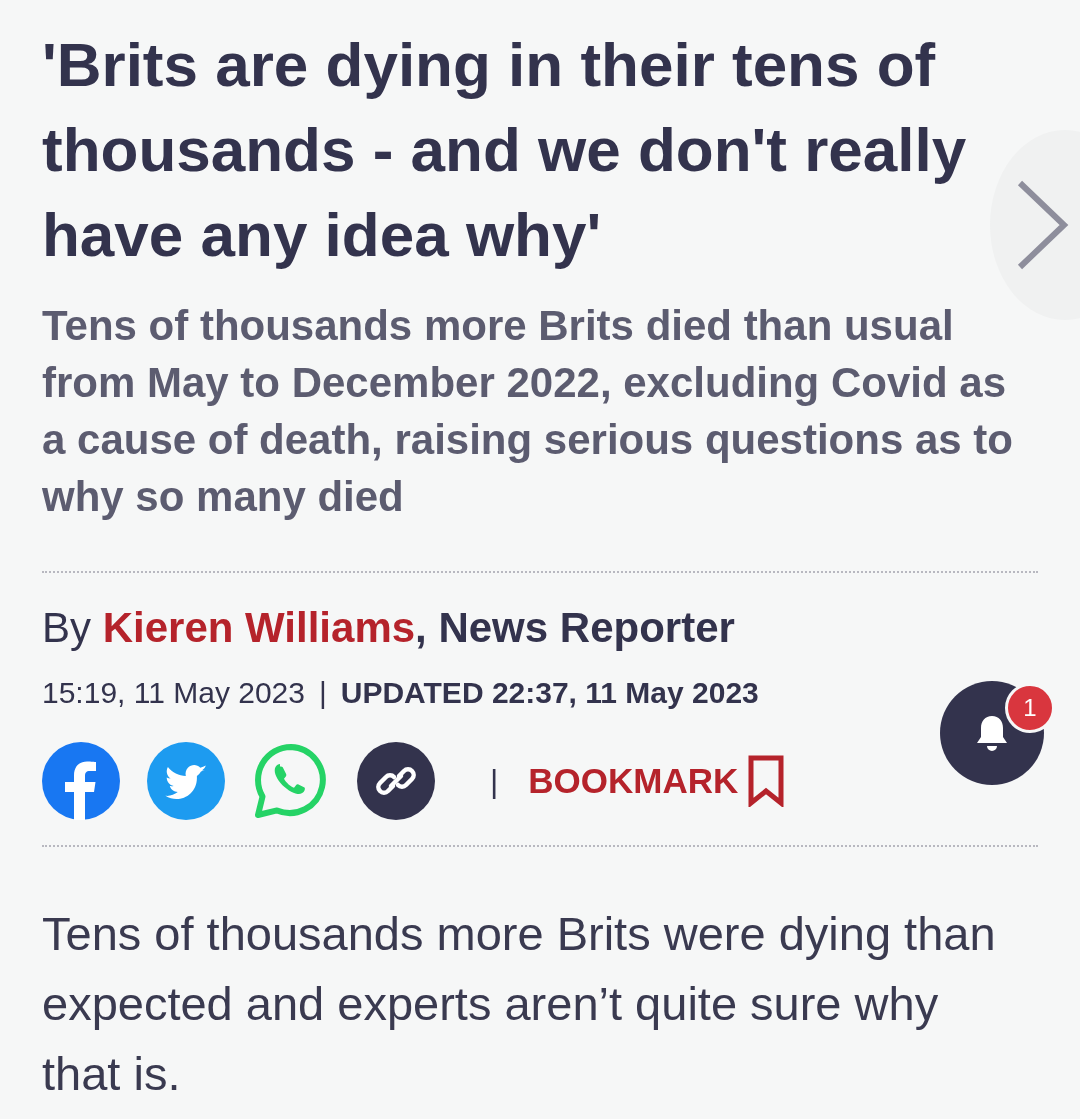 The image size is (1080, 1119). Describe the element at coordinates (81, 781) in the screenshot. I see `facebook-icon` at that location.